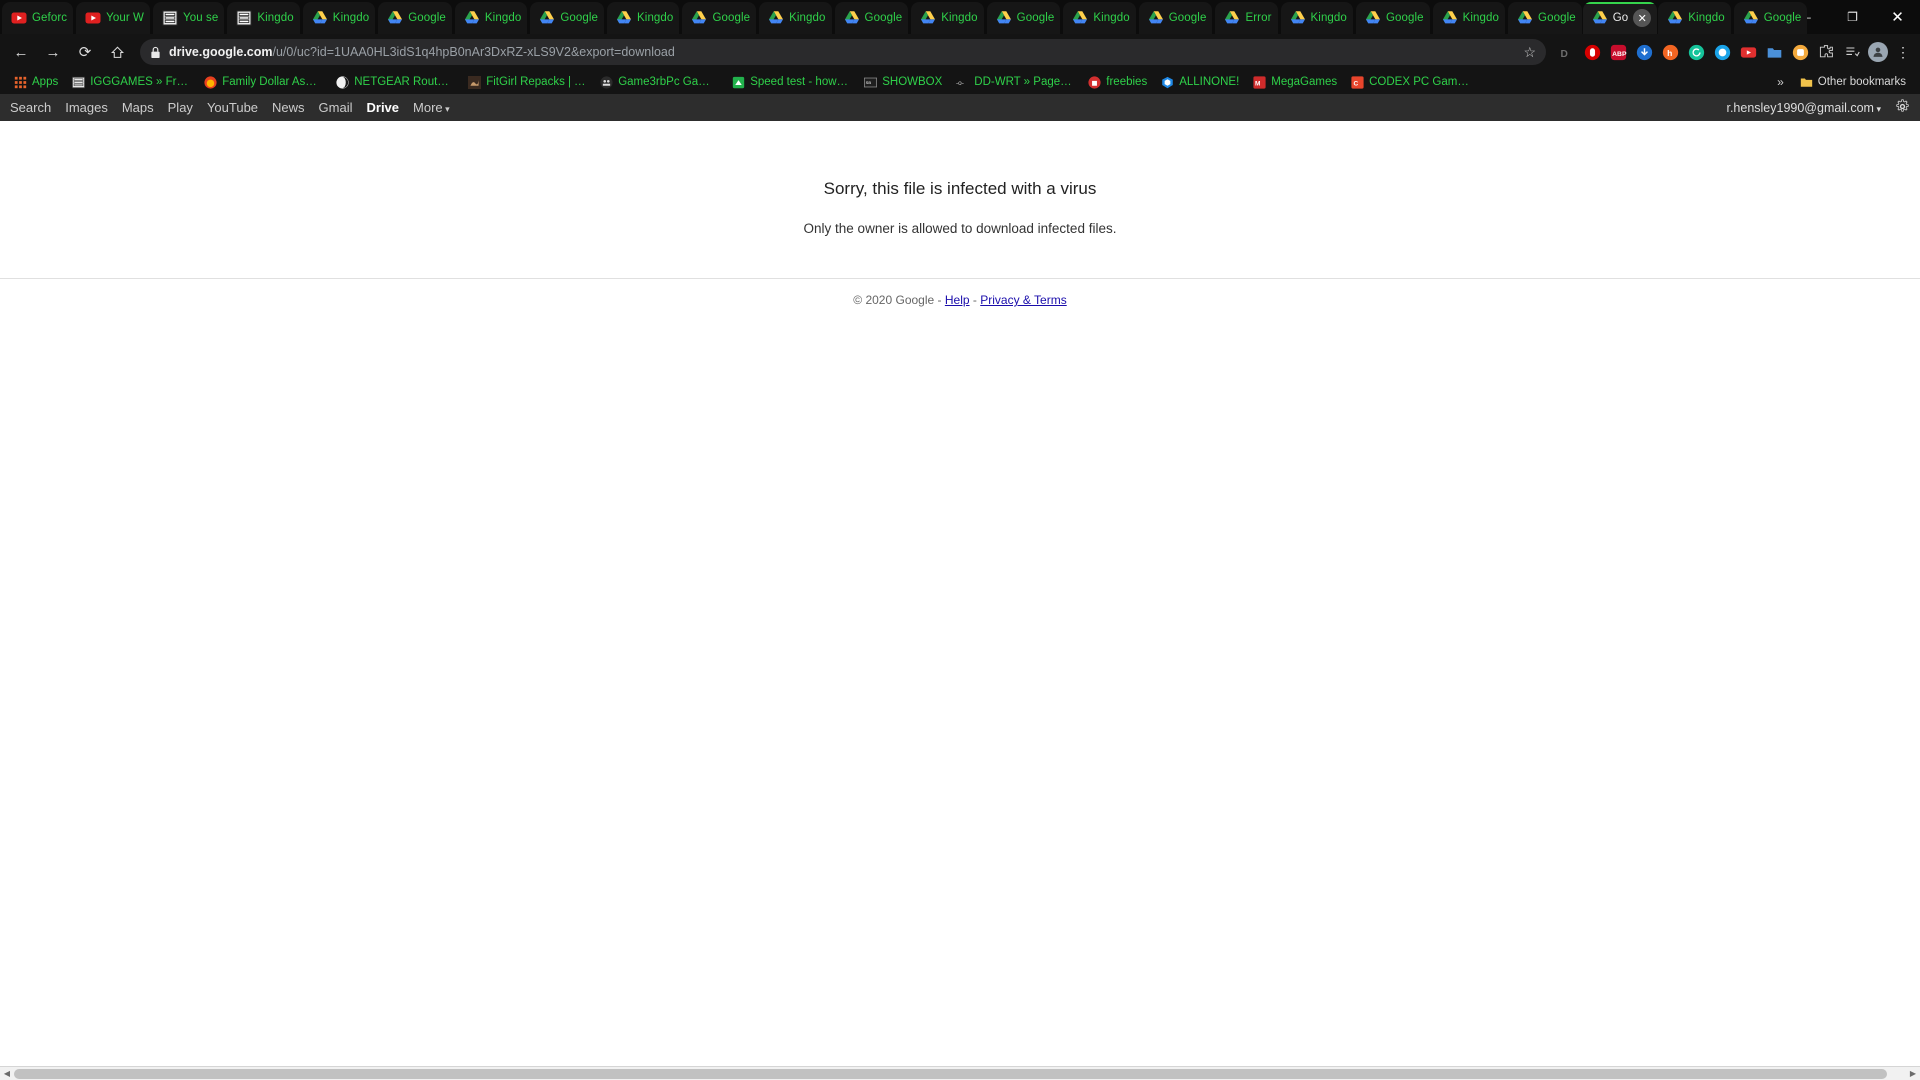 The height and width of the screenshot is (1080, 1920). I want to click on bookmark-label: freebies, so click(1127, 82).